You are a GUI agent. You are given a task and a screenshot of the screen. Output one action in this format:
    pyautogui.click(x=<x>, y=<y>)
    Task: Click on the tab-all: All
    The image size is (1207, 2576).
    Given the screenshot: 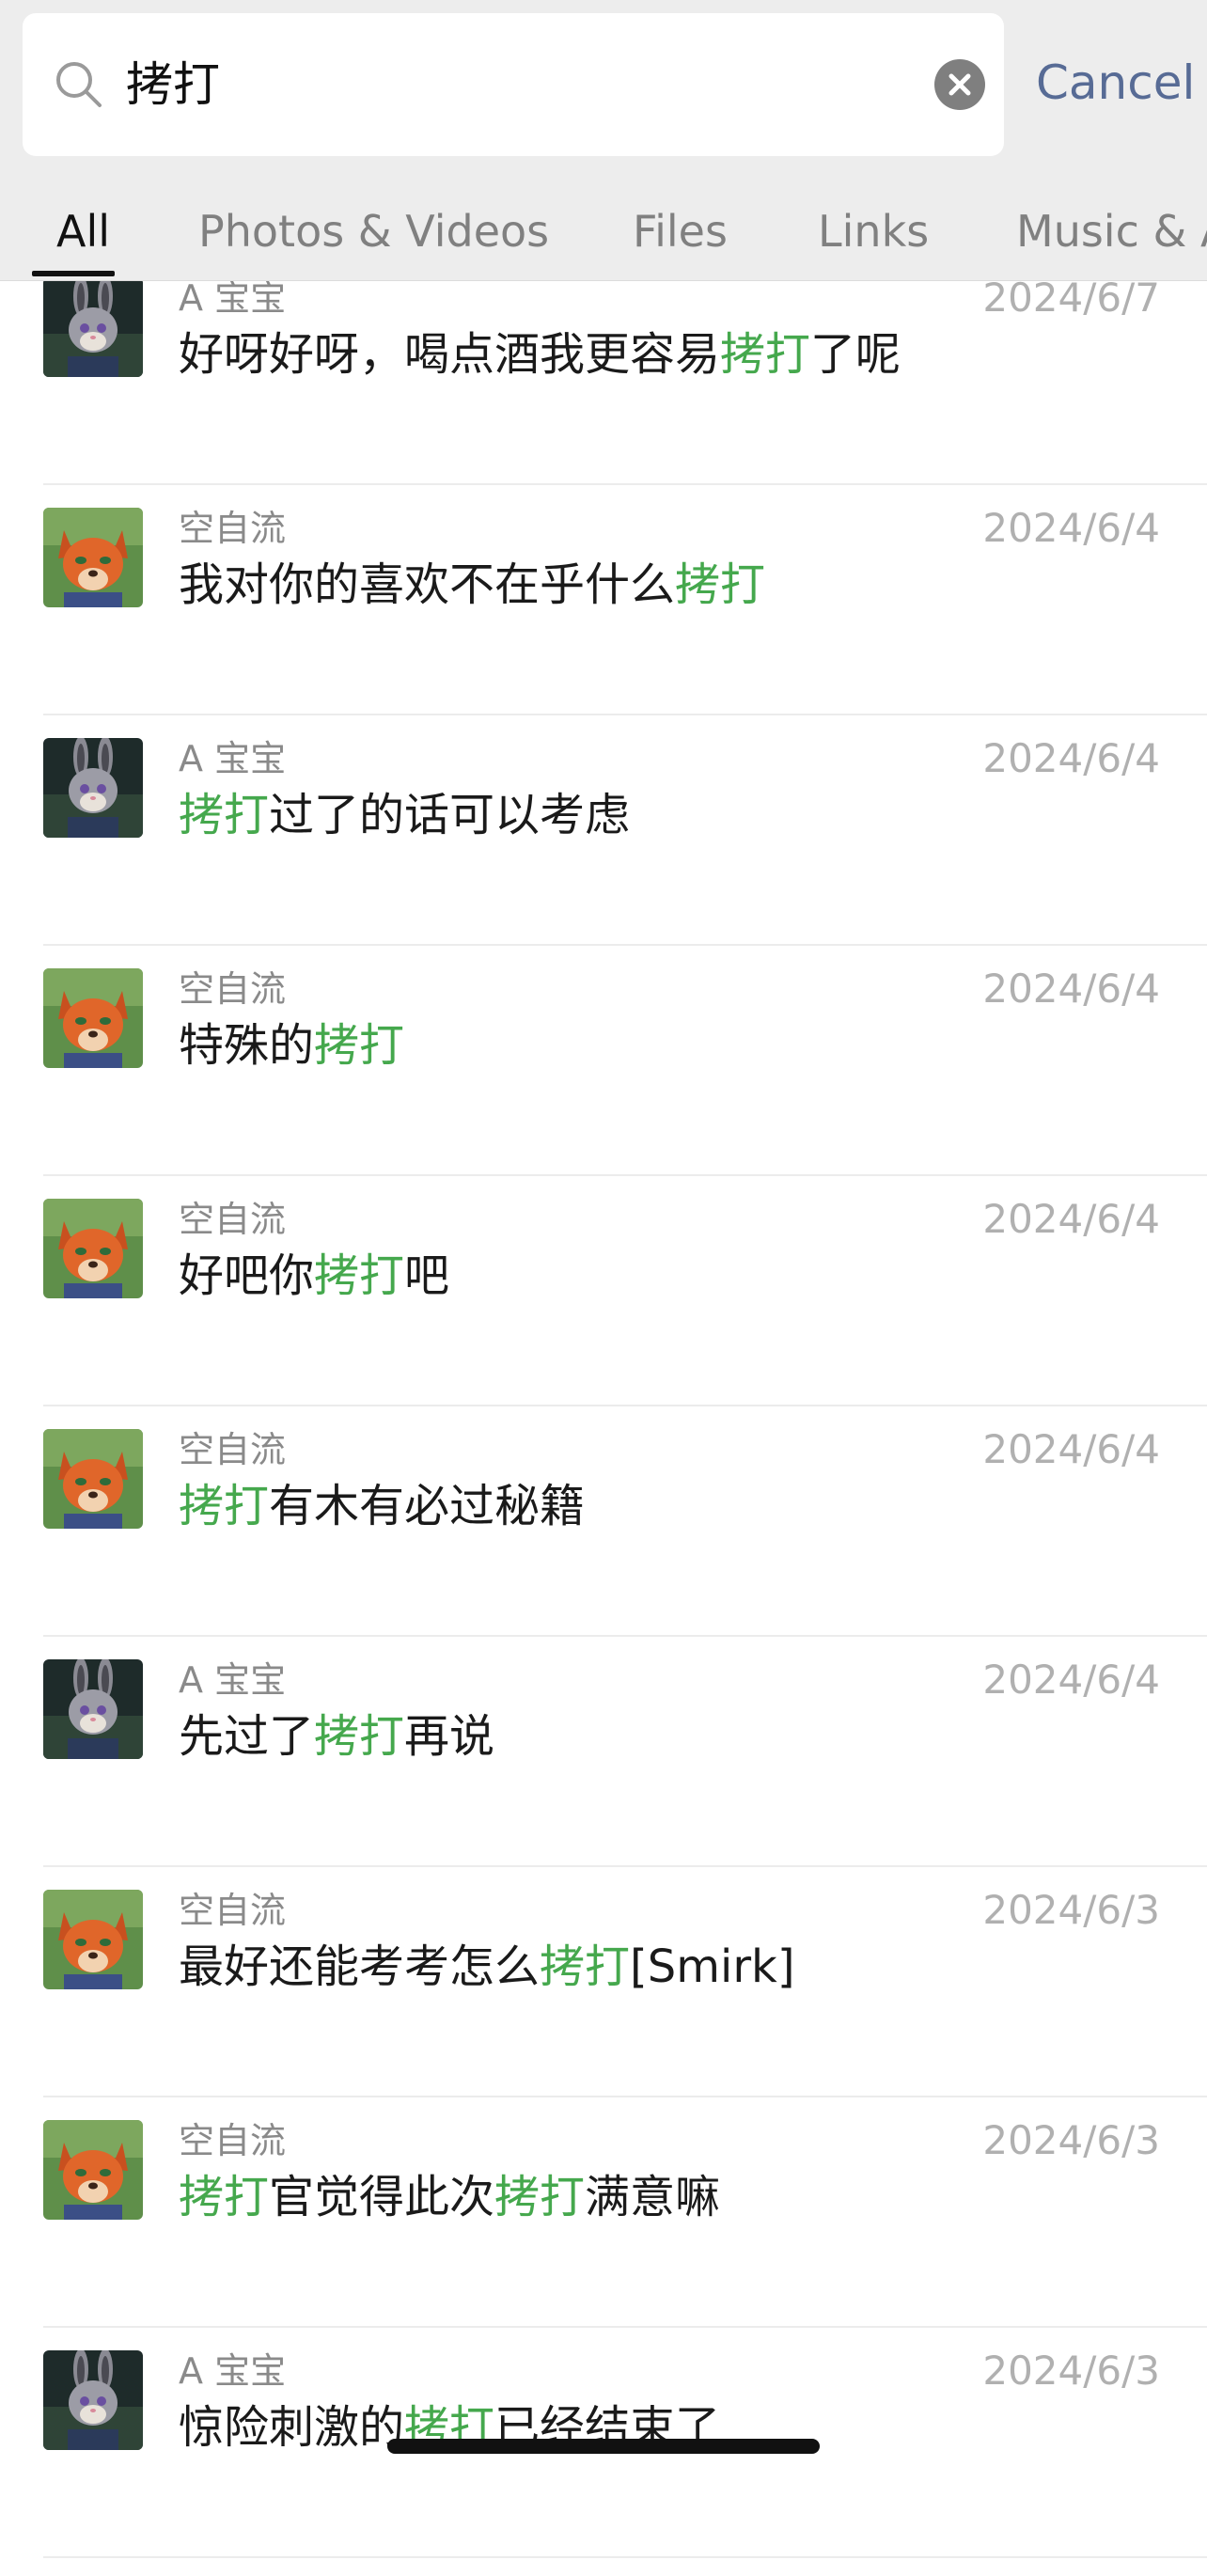 What is the action you would take?
    pyautogui.click(x=83, y=231)
    